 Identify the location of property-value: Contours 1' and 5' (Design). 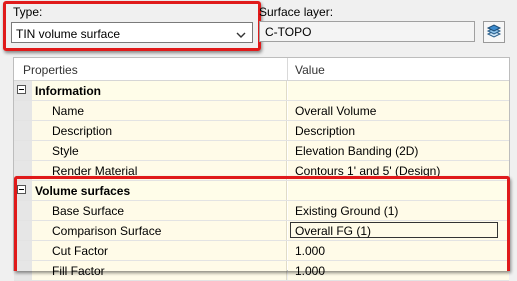
(367, 171).